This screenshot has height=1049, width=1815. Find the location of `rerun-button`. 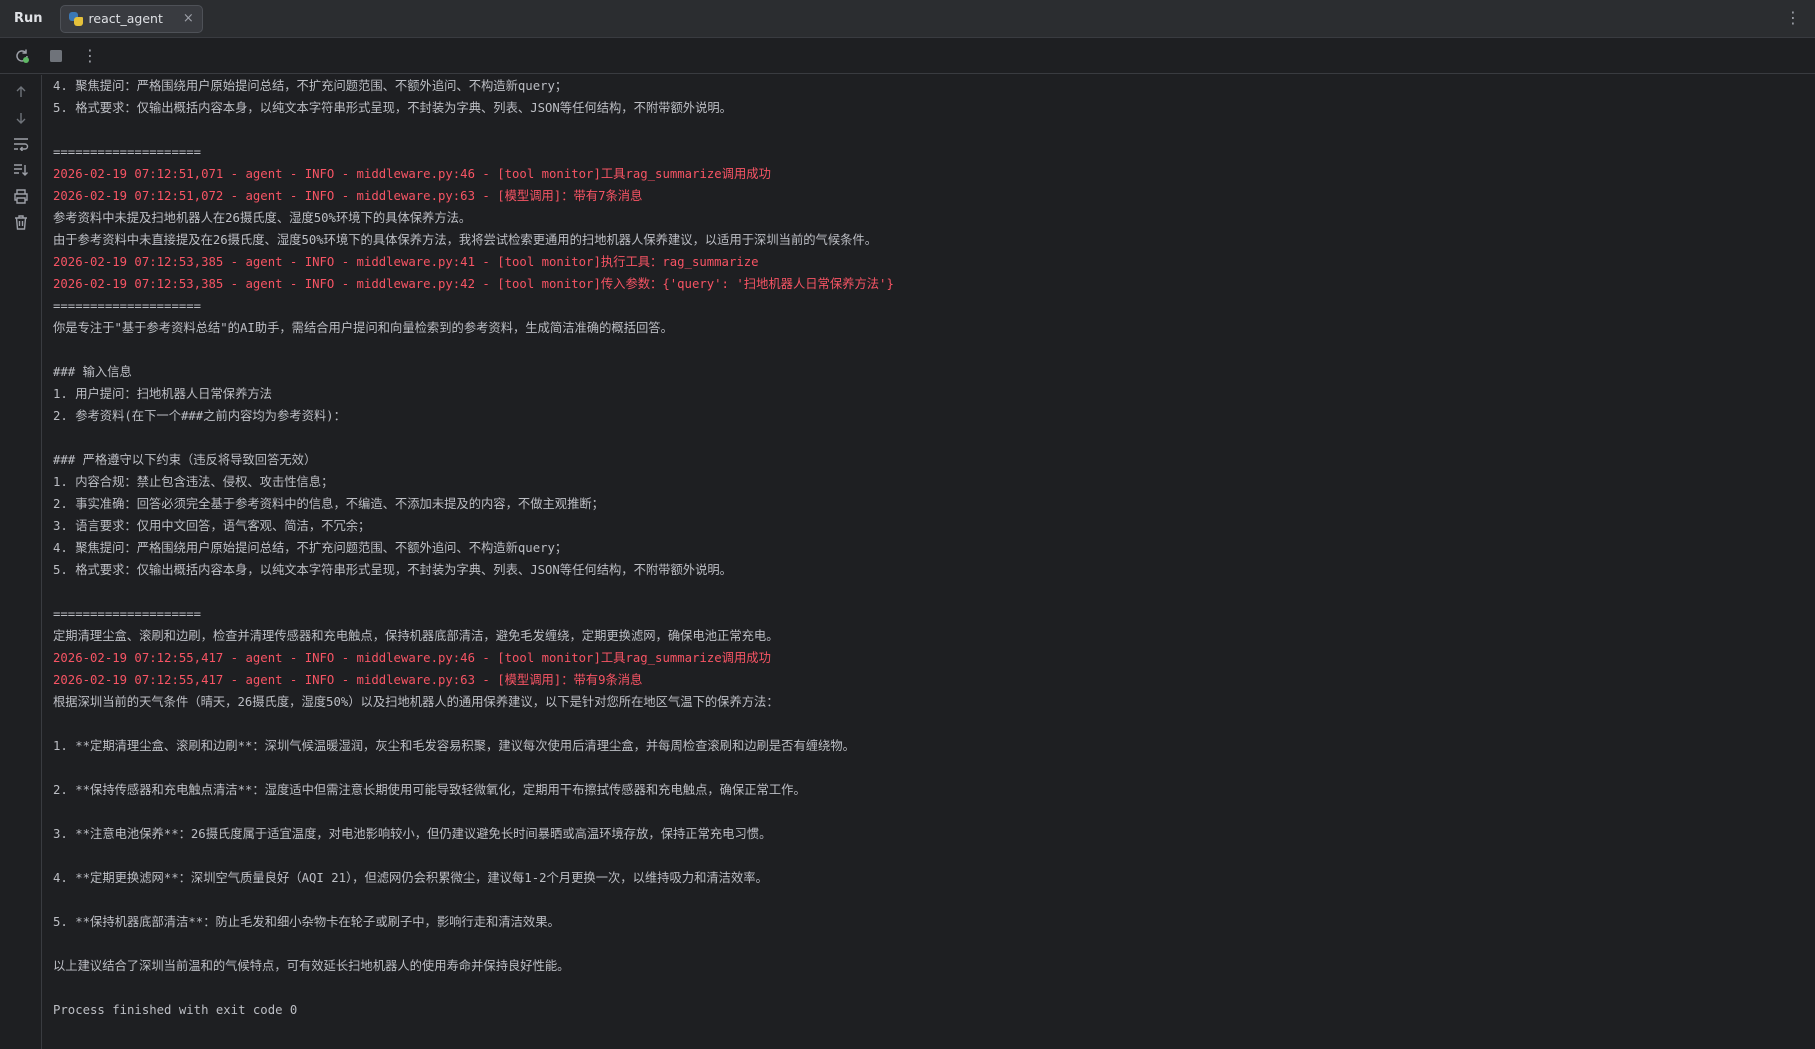

rerun-button is located at coordinates (22, 56).